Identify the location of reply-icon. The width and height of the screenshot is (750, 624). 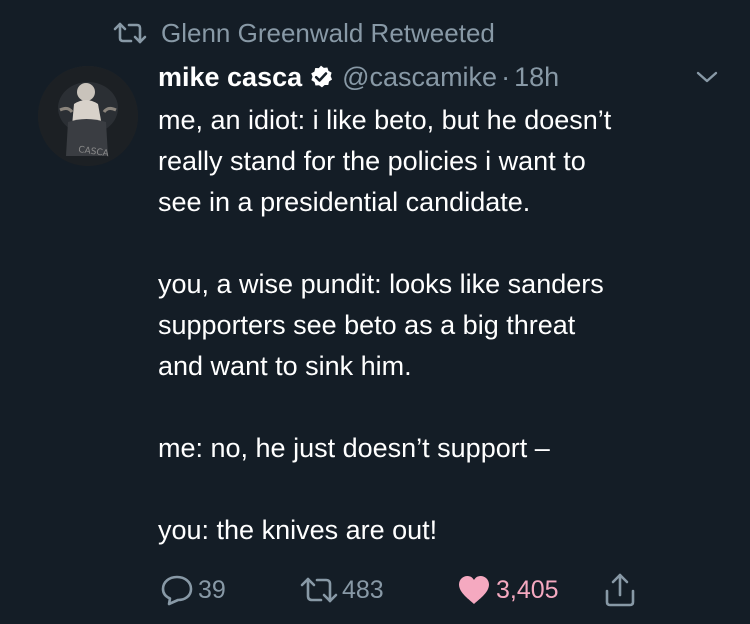
(177, 590).